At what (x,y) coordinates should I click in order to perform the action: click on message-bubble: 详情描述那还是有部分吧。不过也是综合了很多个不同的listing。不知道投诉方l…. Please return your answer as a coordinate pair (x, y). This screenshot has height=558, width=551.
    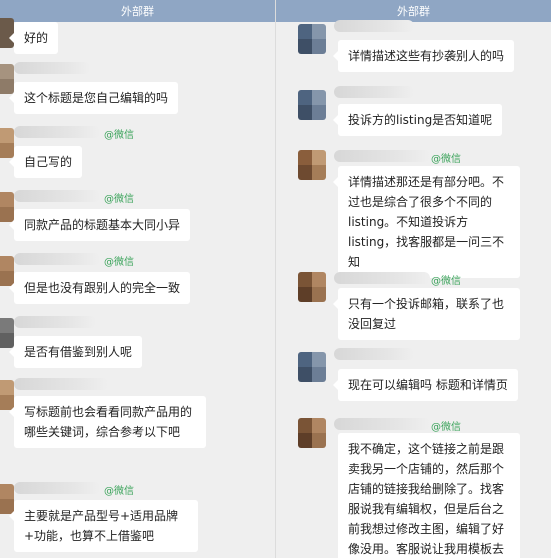
    Looking at the image, I should click on (426, 222).